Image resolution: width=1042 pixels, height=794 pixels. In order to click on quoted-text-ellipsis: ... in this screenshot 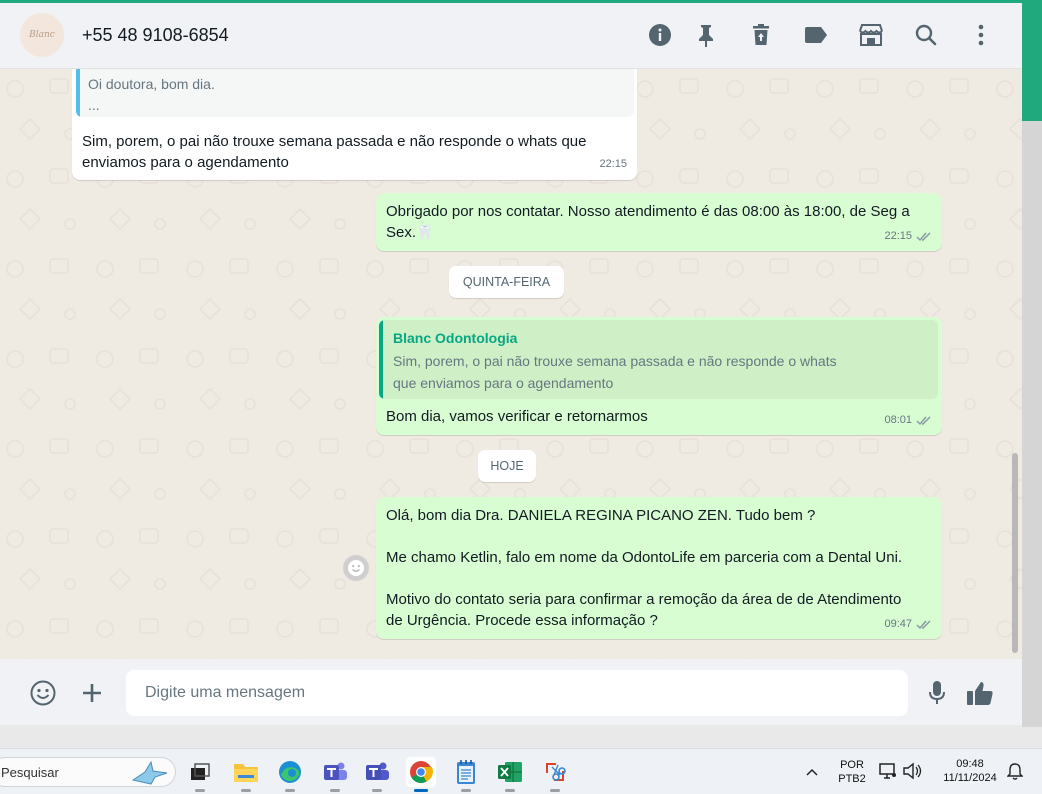, I will do `click(94, 105)`.